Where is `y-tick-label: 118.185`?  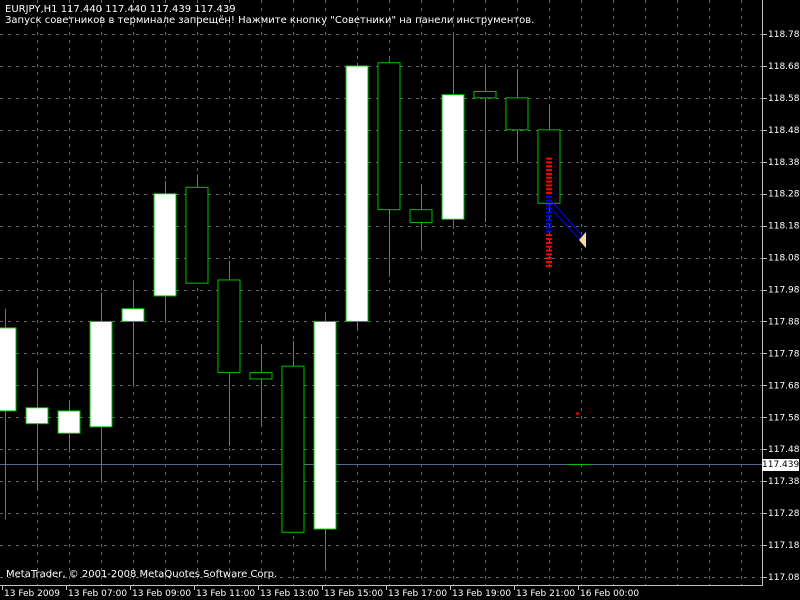 y-tick-label: 118.185 is located at coordinates (784, 227).